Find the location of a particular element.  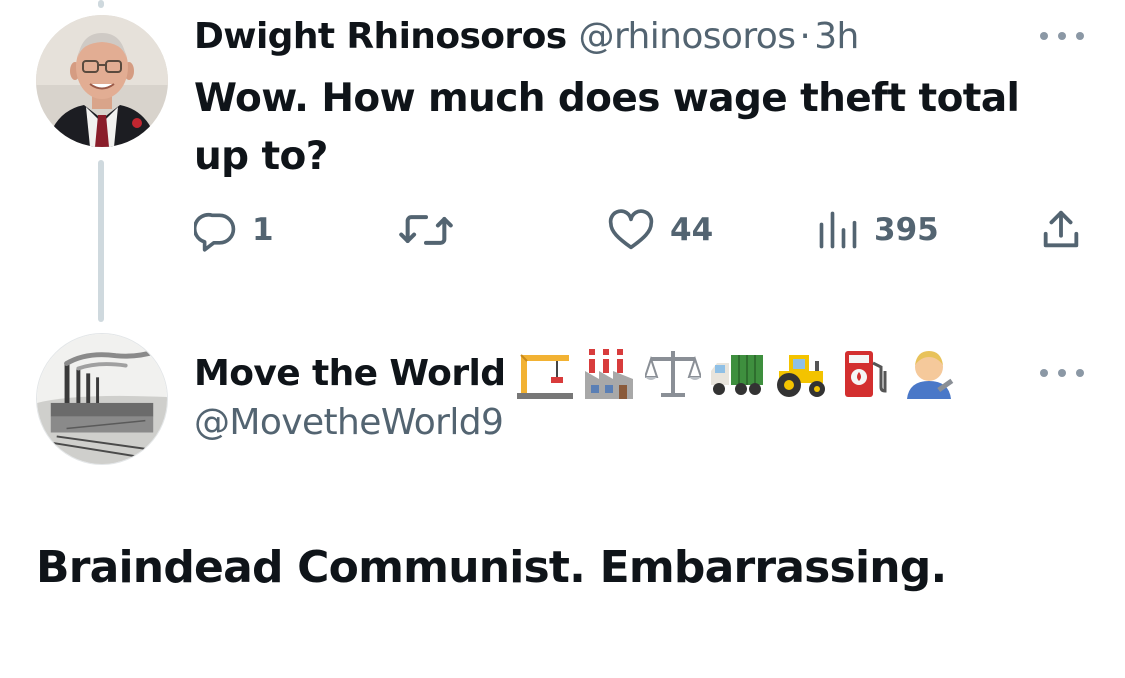

like-count: 44 is located at coordinates (692, 230).